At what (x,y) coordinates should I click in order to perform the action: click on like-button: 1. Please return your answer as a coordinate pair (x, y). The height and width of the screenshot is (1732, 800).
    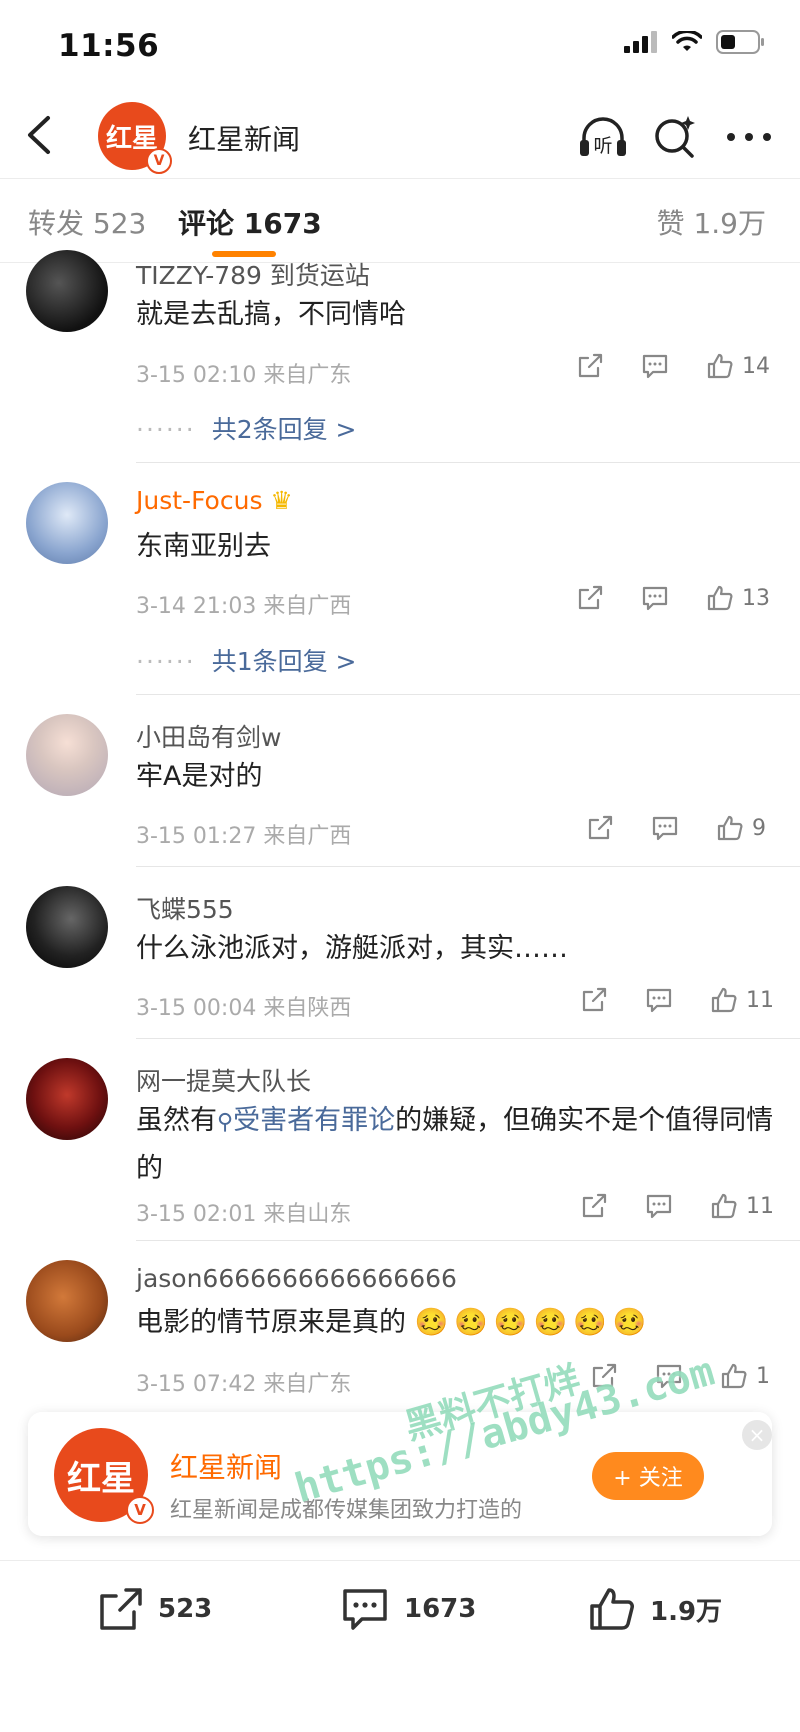
    Looking at the image, I should click on (745, 1376).